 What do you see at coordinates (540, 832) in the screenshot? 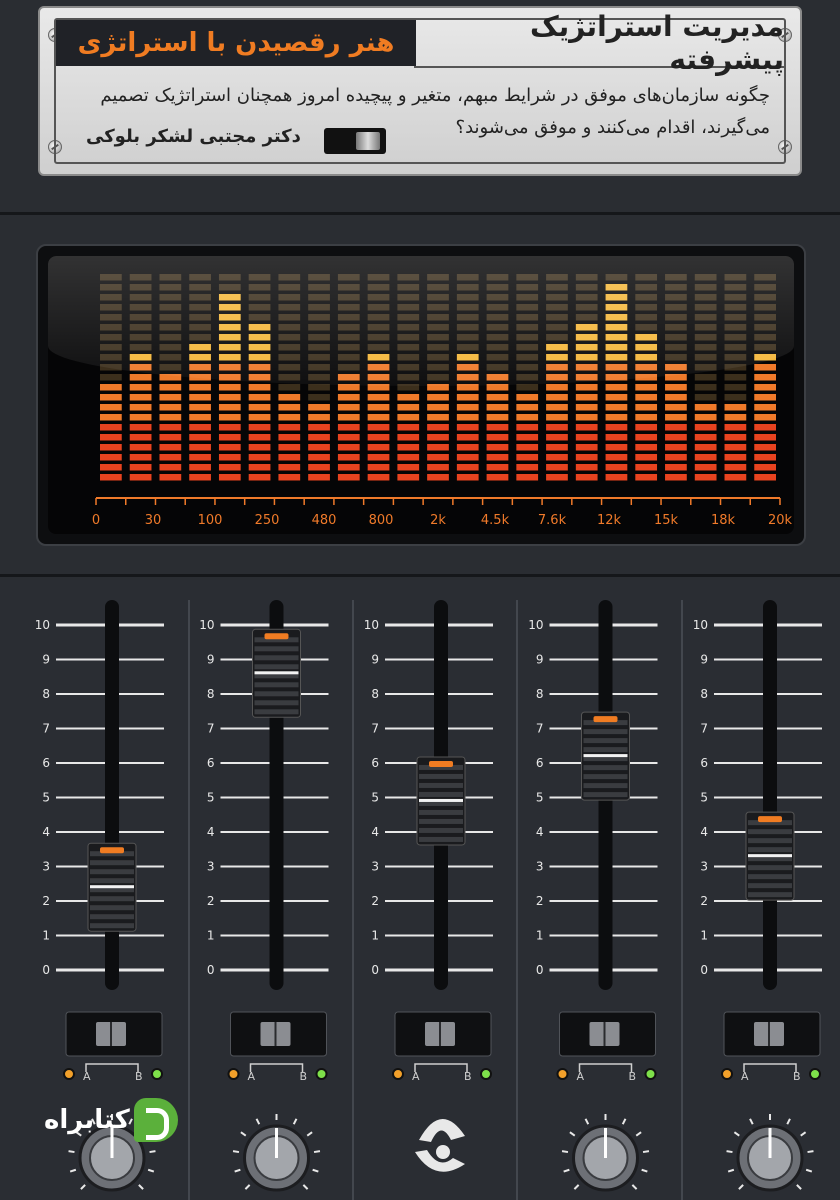
I see `fader-scale-label: 4` at bounding box center [540, 832].